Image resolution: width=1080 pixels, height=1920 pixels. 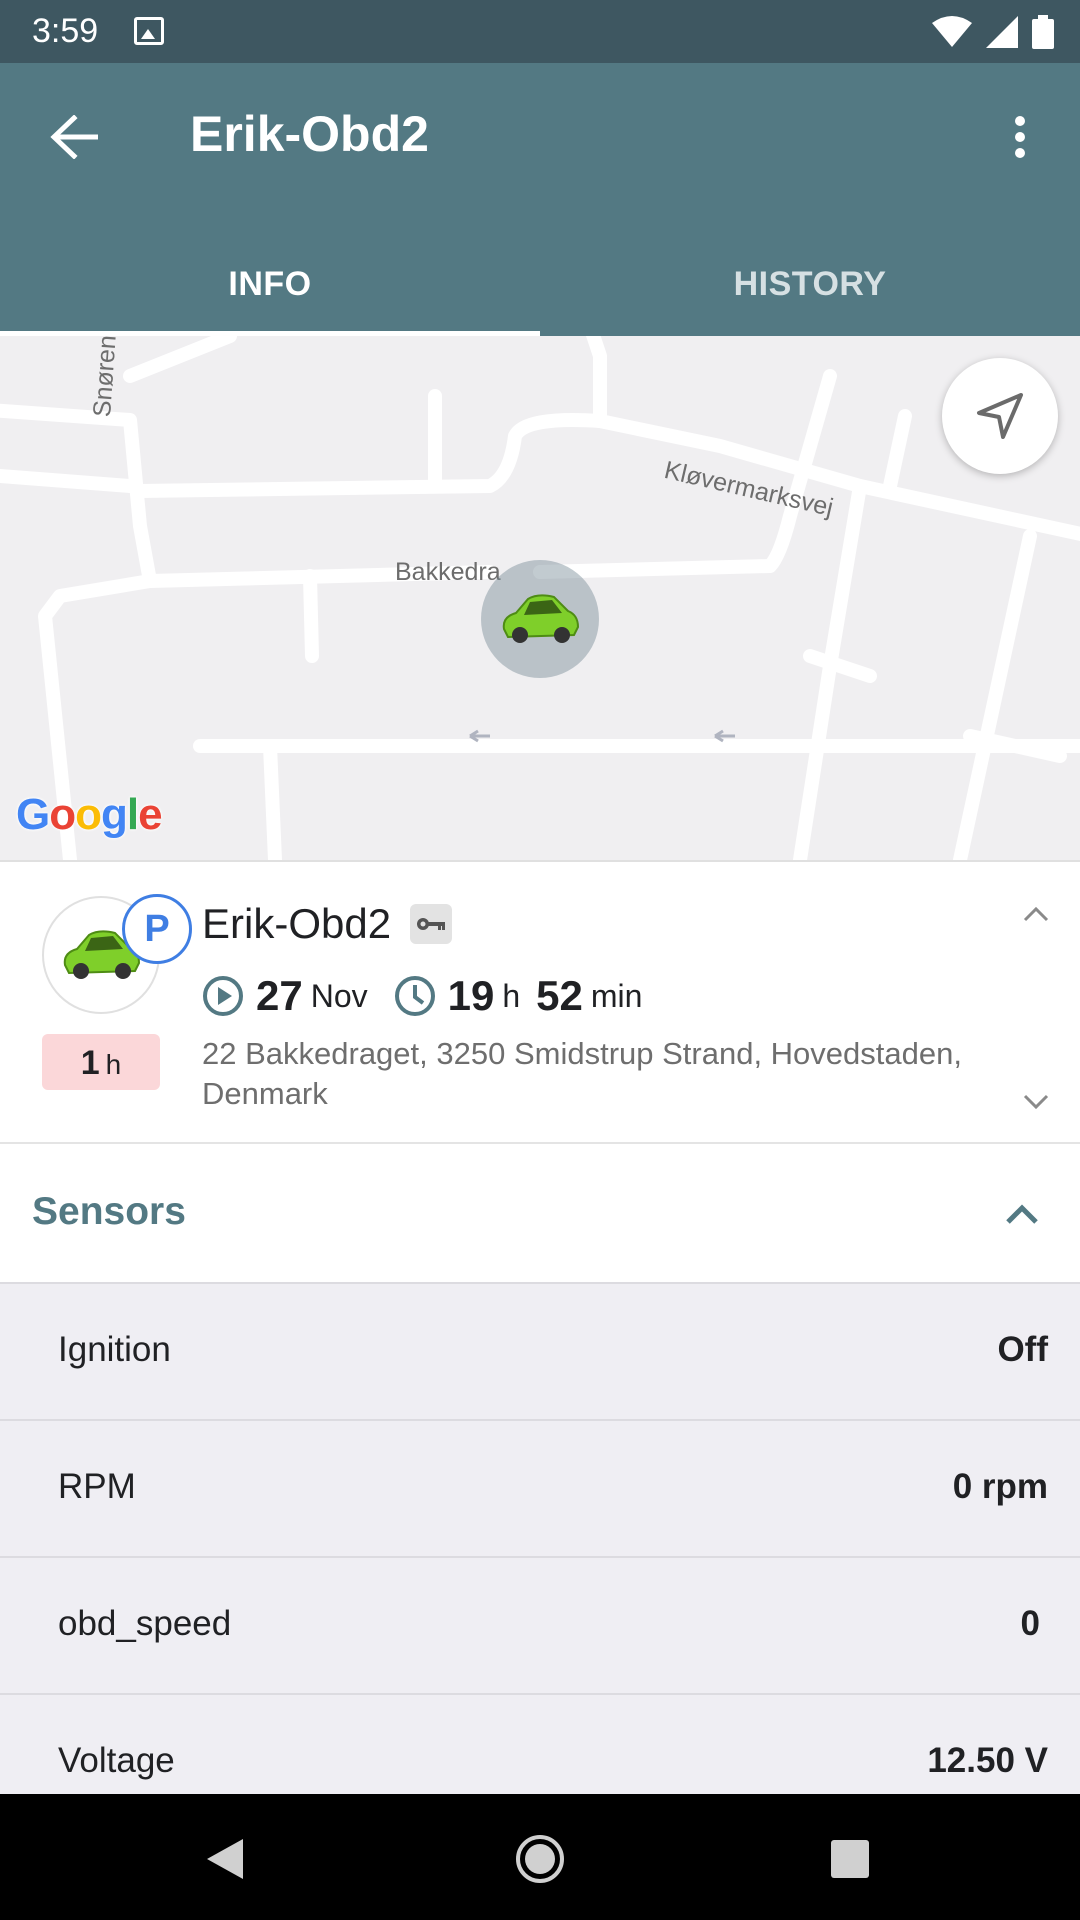 What do you see at coordinates (540, 1350) in the screenshot?
I see `sensor-row-ignition: Ignition Off` at bounding box center [540, 1350].